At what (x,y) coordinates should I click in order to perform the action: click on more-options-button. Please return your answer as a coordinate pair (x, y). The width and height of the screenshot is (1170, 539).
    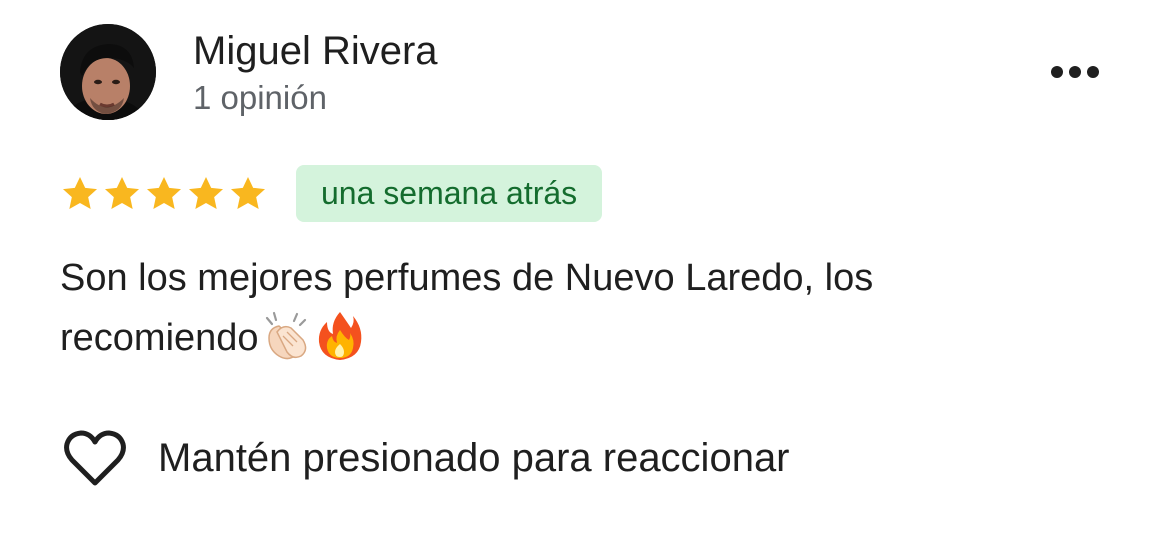
    Looking at the image, I should click on (1075, 72).